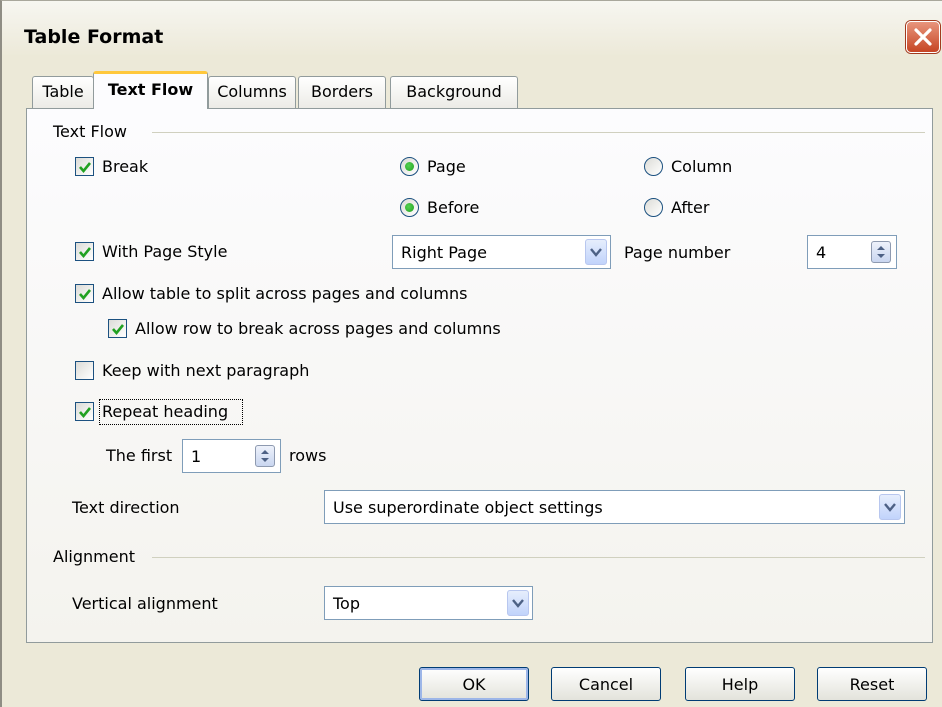 The height and width of the screenshot is (707, 942). Describe the element at coordinates (126, 507) in the screenshot. I see `text-direction-label: Text direction` at that location.